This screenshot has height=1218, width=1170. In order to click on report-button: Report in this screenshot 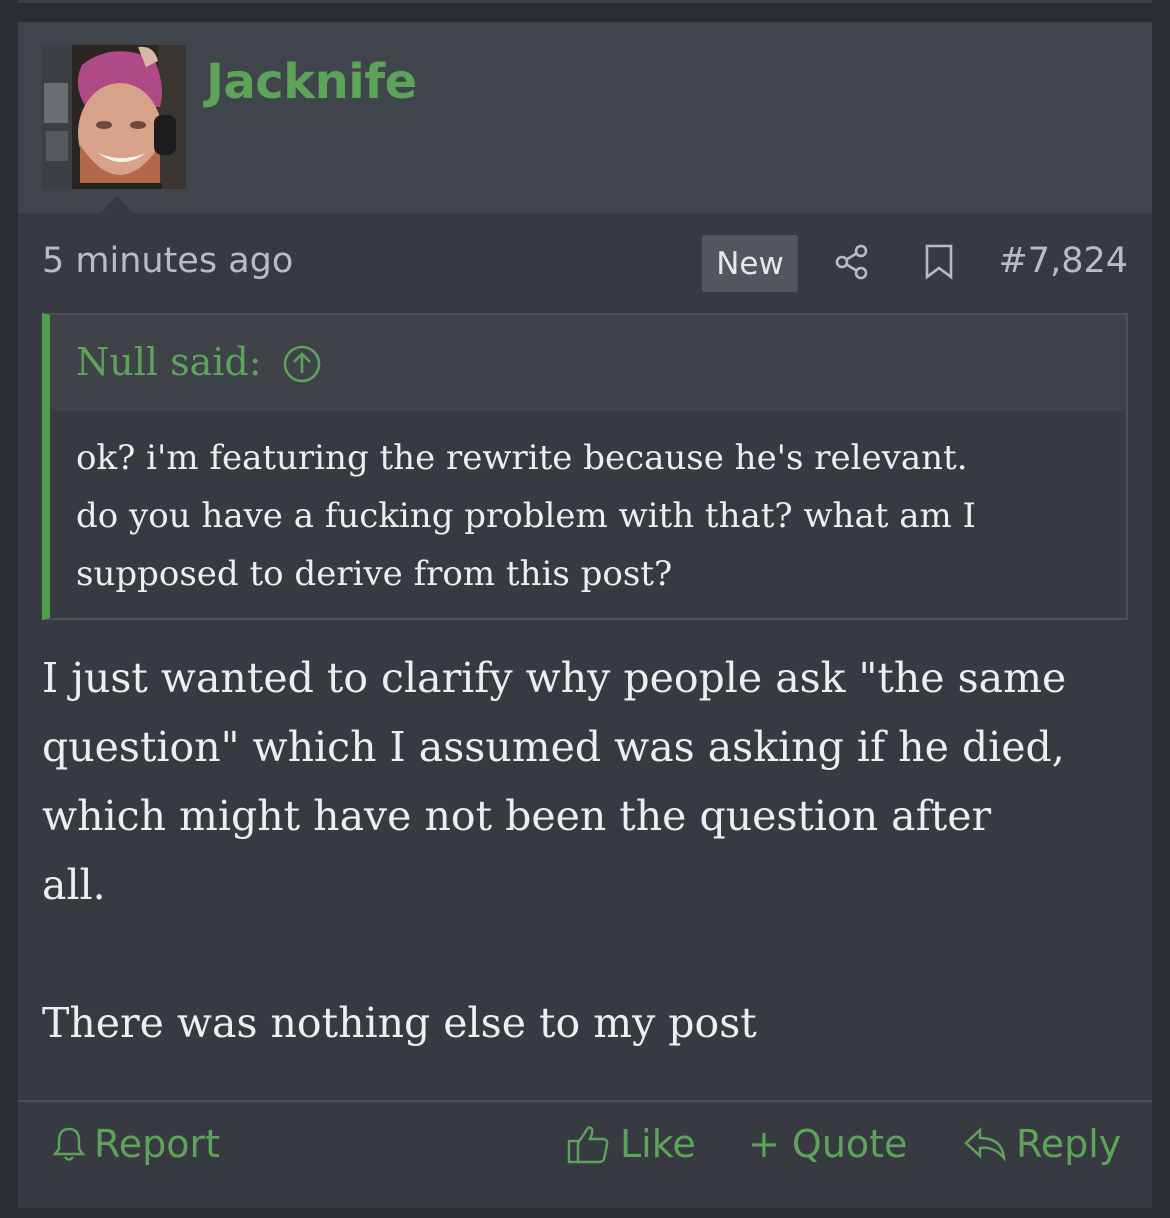, I will do `click(136, 1144)`.